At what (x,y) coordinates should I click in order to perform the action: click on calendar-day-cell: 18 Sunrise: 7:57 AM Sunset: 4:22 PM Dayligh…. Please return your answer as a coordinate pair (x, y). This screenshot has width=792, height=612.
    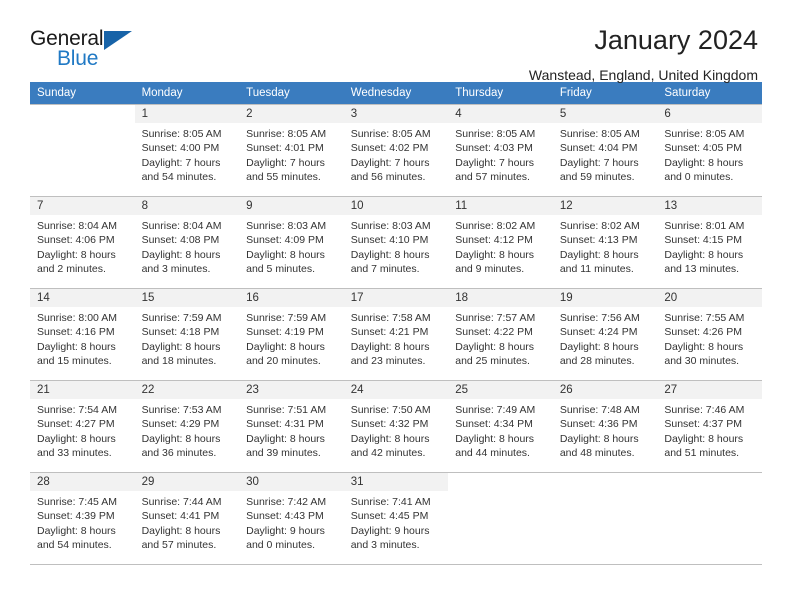
    Looking at the image, I should click on (500, 334).